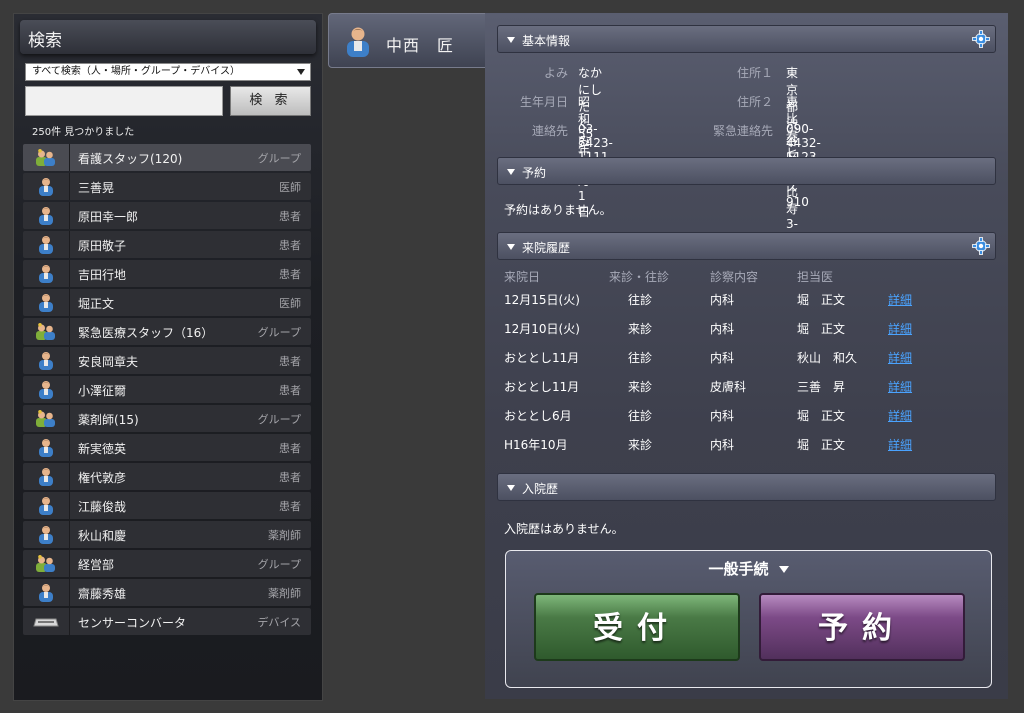 The width and height of the screenshot is (1024, 713). Describe the element at coordinates (102, 478) in the screenshot. I see `result-name: 権代敦彦` at that location.